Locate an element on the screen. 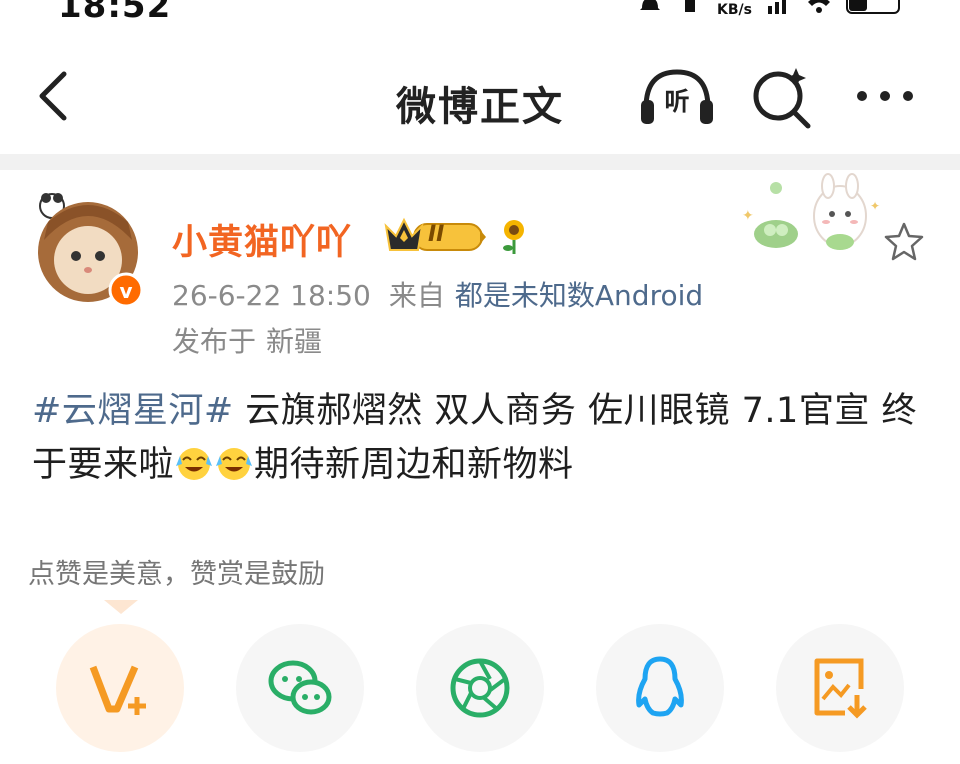  v-plus-icon is located at coordinates (117, 690).